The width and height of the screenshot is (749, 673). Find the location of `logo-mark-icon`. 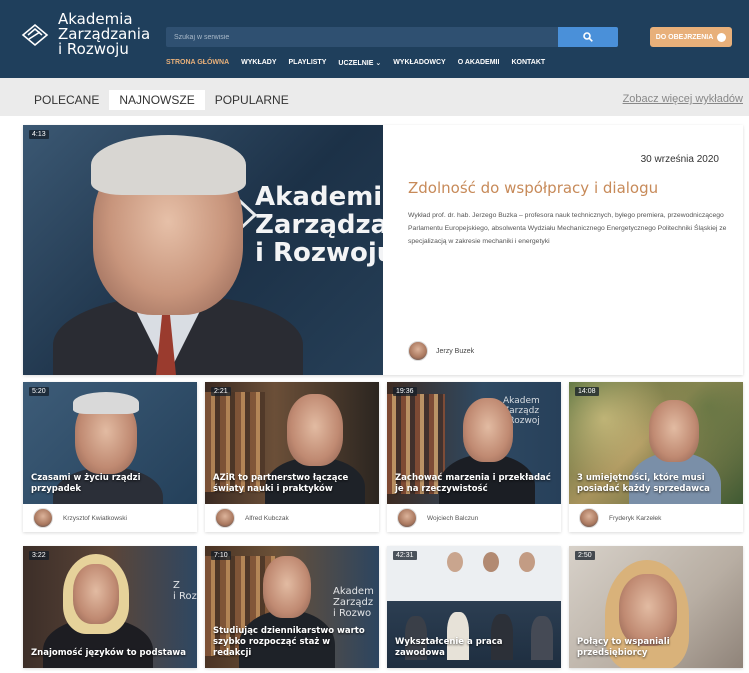

logo-mark-icon is located at coordinates (35, 35).